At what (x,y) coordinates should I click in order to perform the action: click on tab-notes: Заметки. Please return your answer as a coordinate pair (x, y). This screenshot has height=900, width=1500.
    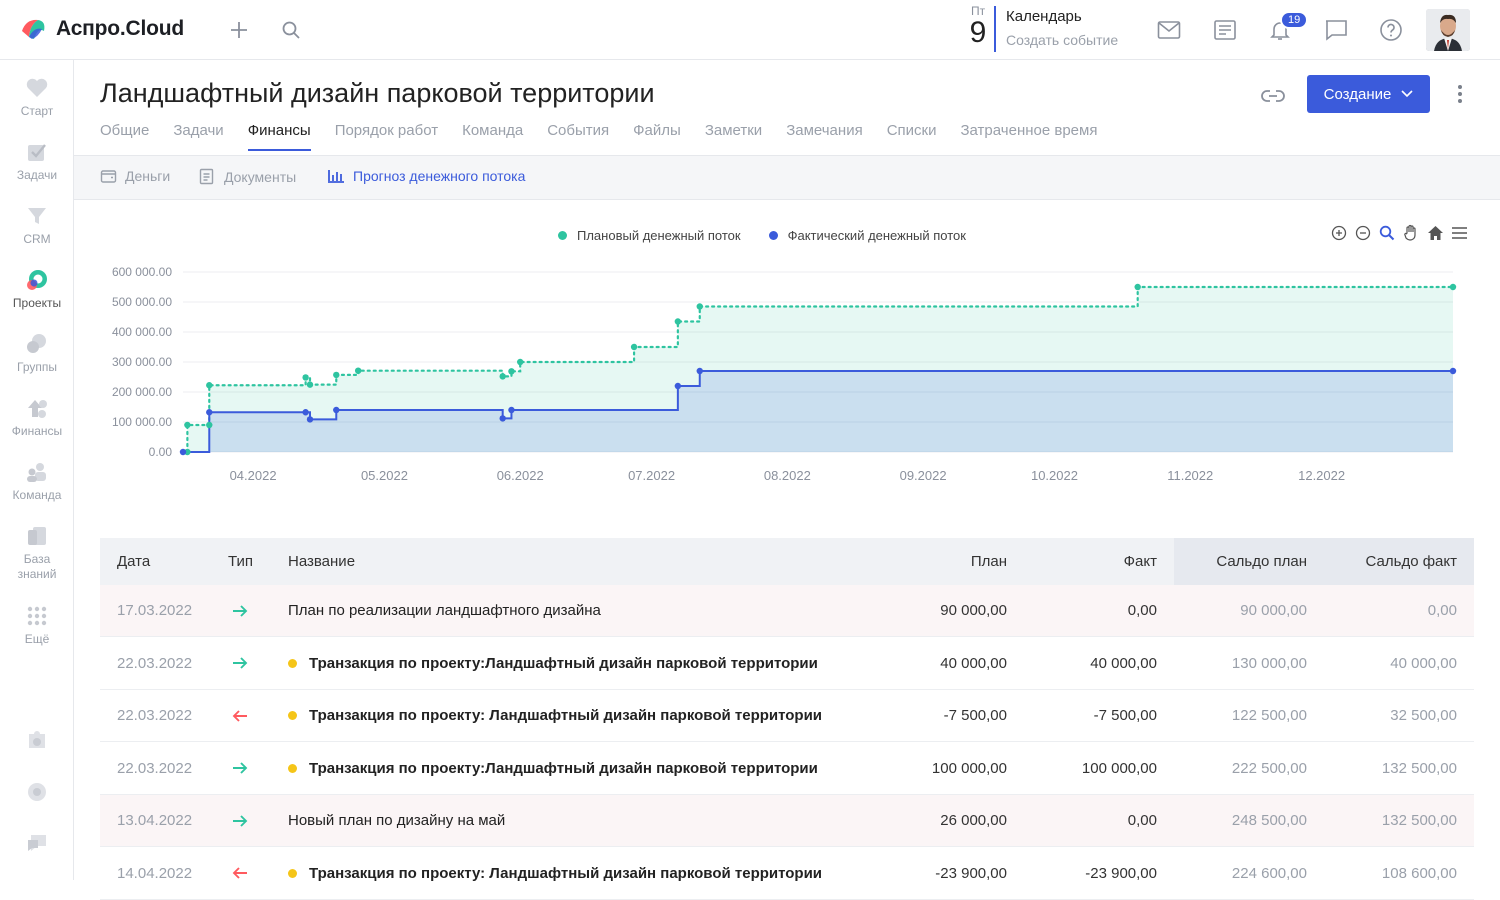
    Looking at the image, I should click on (733, 135).